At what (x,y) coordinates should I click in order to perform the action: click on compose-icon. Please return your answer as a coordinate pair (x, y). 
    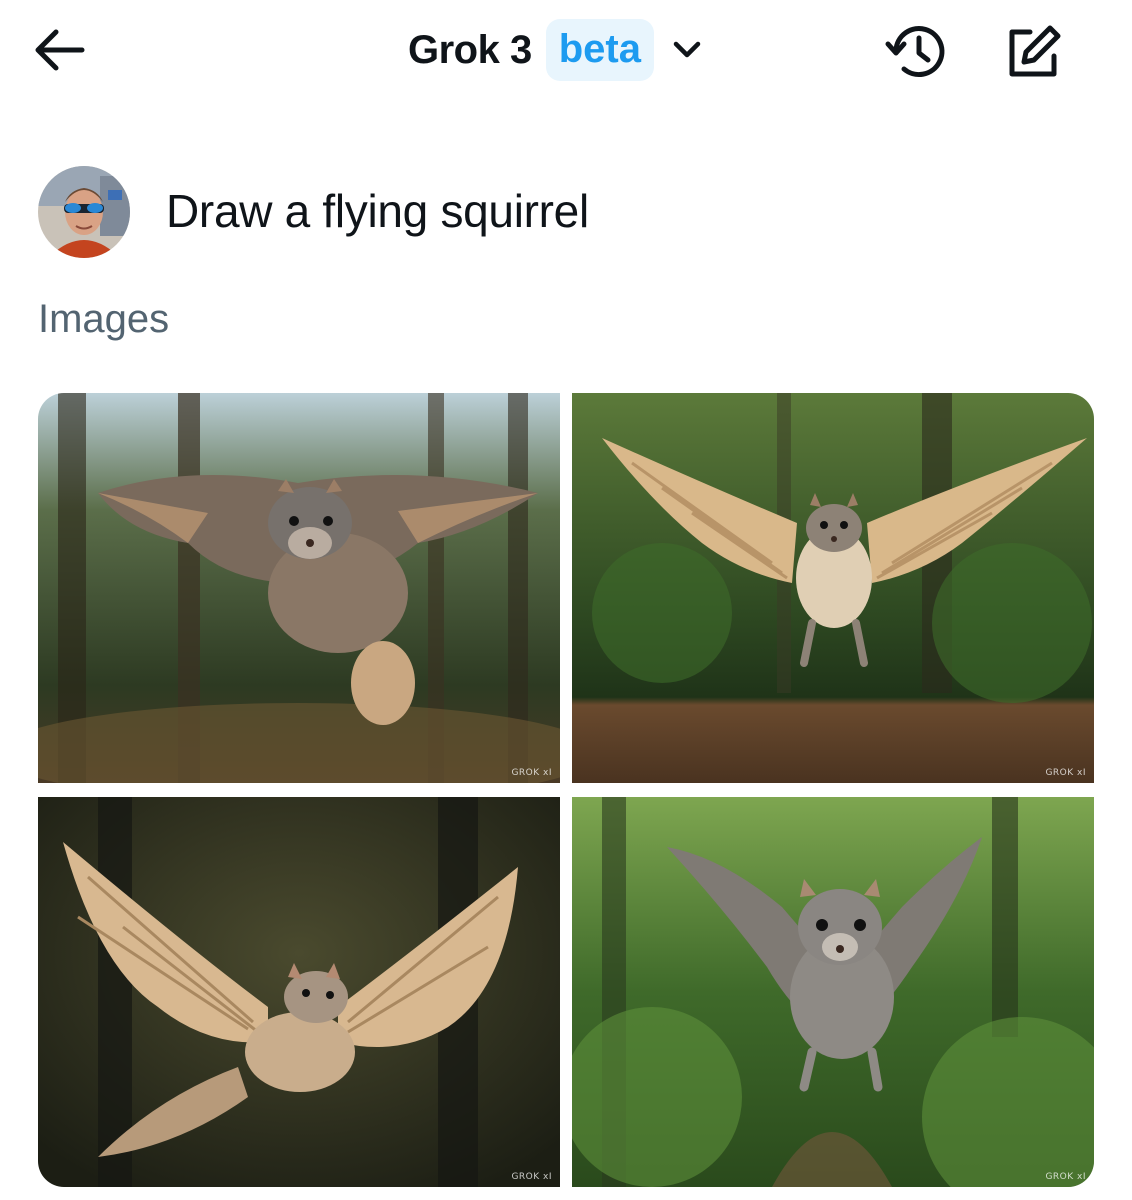
    Looking at the image, I should click on (1035, 51).